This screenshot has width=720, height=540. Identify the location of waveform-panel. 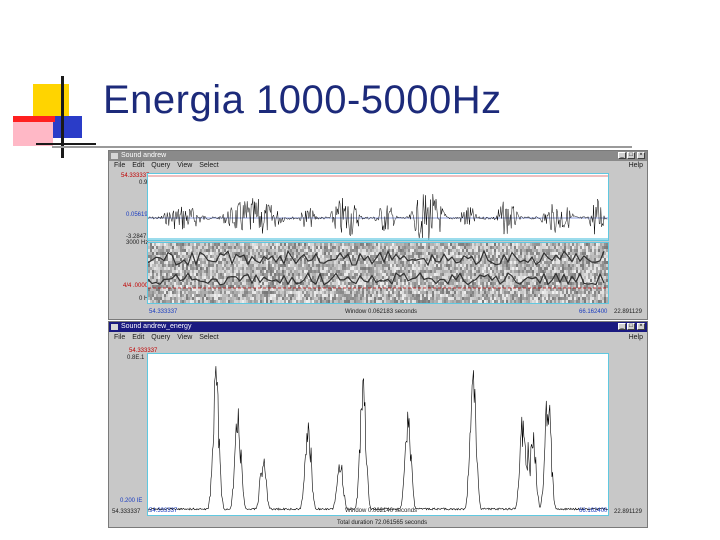
(378, 207).